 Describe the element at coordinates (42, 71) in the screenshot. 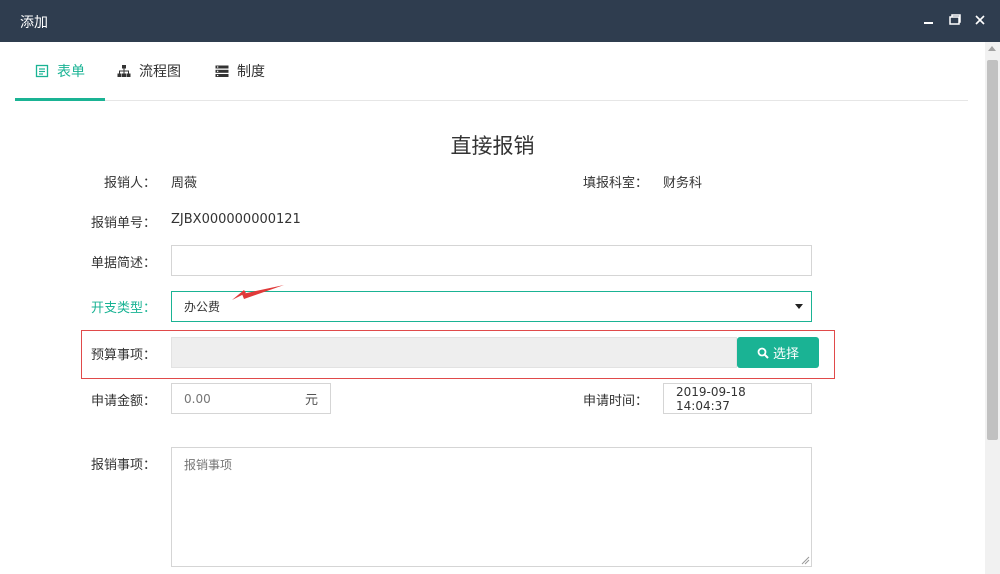

I see `form-icon` at that location.